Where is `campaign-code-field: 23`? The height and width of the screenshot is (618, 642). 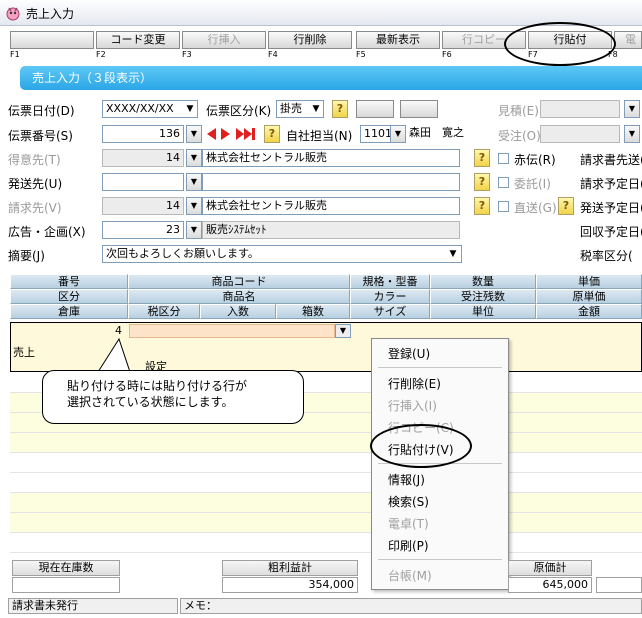
campaign-code-field: 23 is located at coordinates (143, 230).